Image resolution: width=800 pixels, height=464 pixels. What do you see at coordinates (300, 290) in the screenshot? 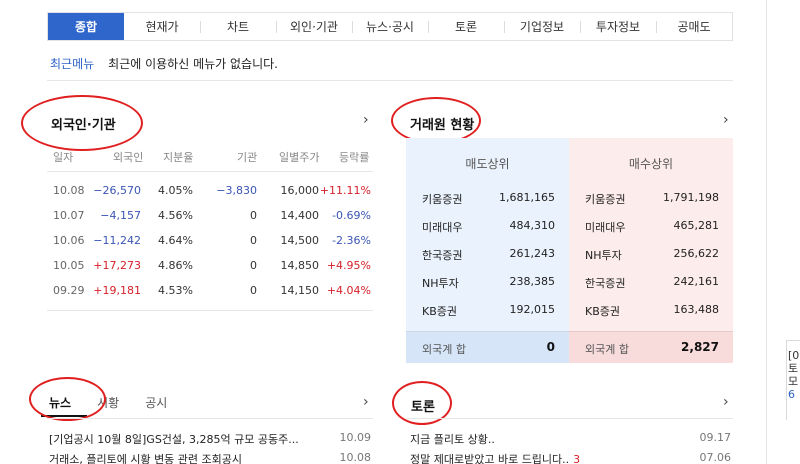
I see `cell-daily-price: 14,150` at bounding box center [300, 290].